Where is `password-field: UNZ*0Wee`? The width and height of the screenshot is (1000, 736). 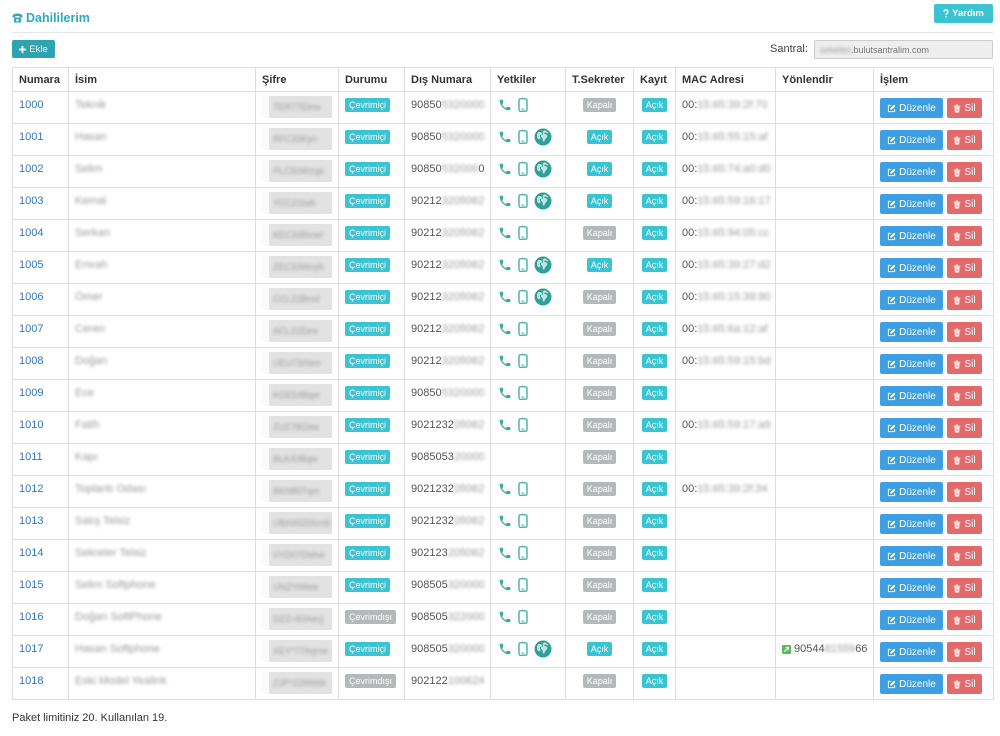 password-field: UNZ*0Wee is located at coordinates (297, 587).